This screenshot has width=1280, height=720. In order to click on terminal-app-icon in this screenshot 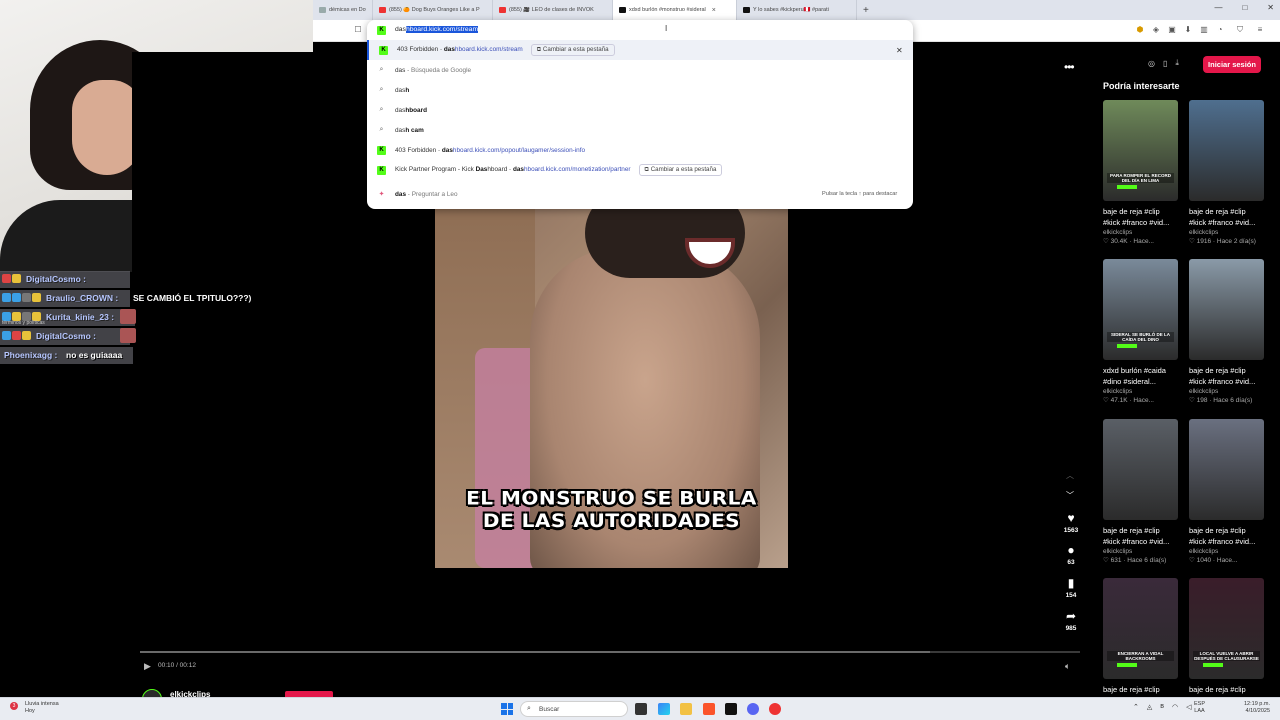, I will do `click(641, 709)`.